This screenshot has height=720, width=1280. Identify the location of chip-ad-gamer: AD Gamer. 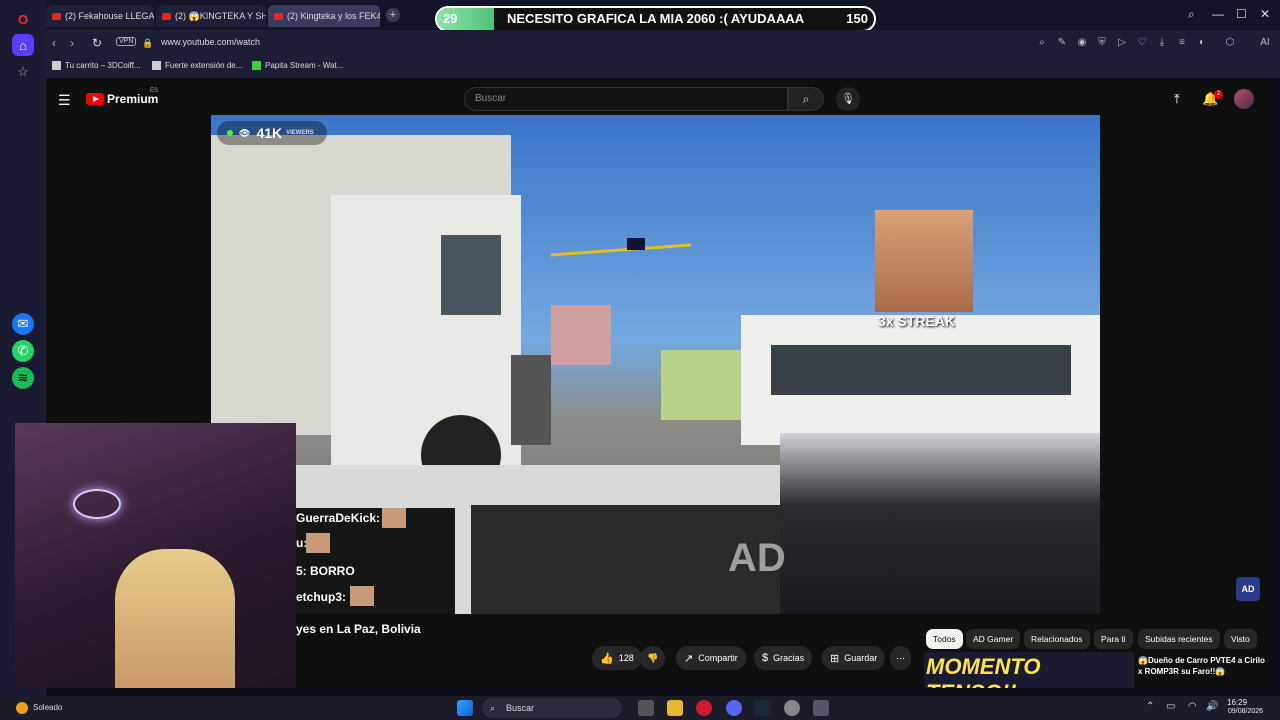
(993, 639).